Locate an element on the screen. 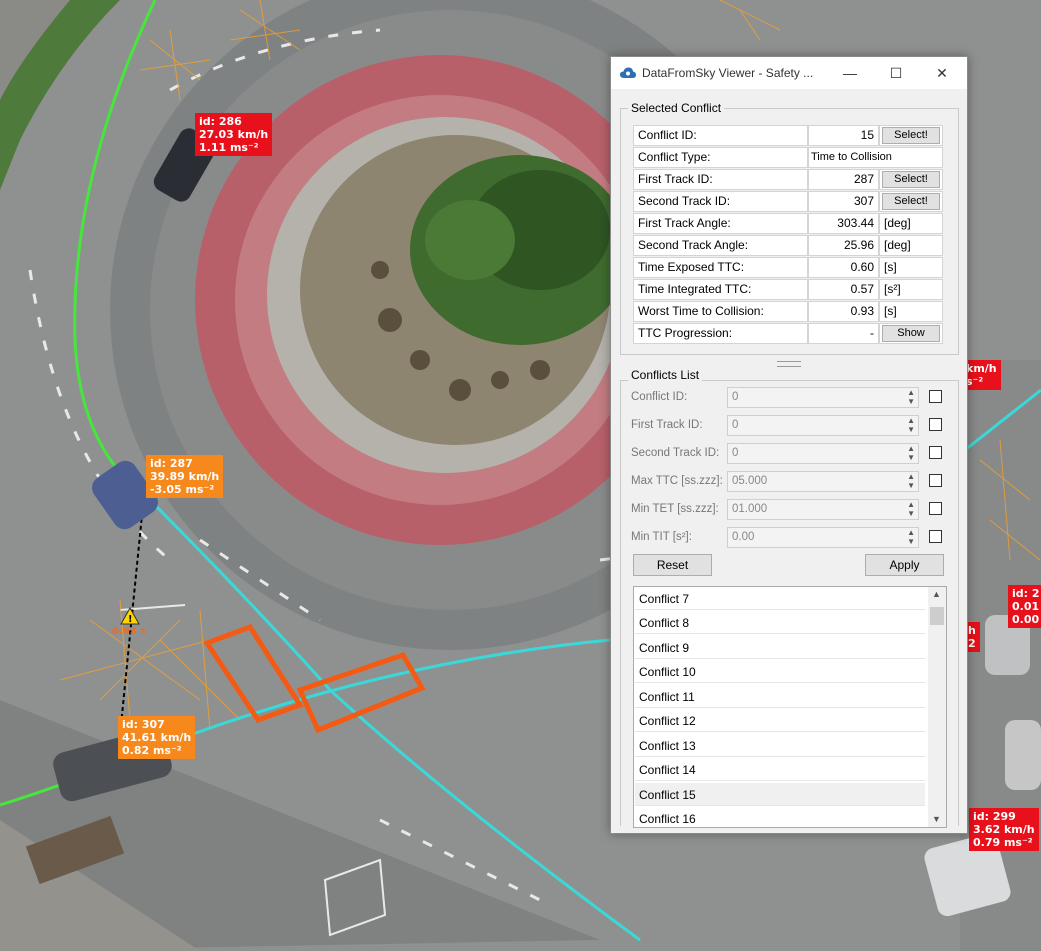 This screenshot has width=1041, height=951. conflicts-list-title: Conflicts List is located at coordinates (665, 375).